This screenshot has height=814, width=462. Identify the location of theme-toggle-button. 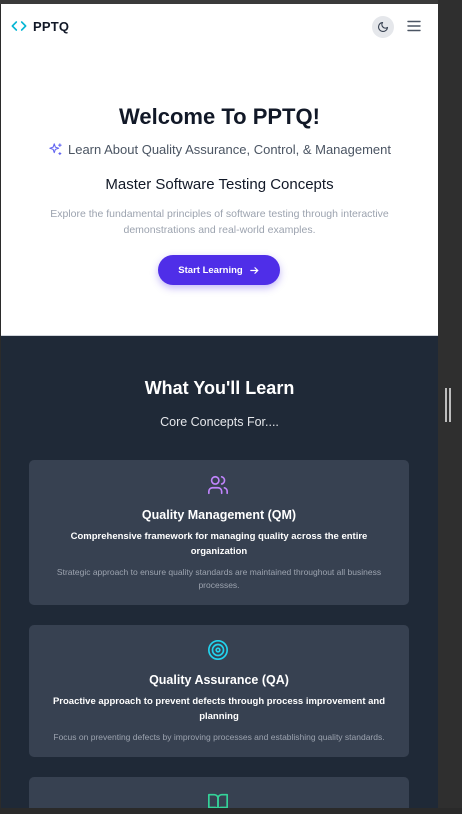
(383, 27).